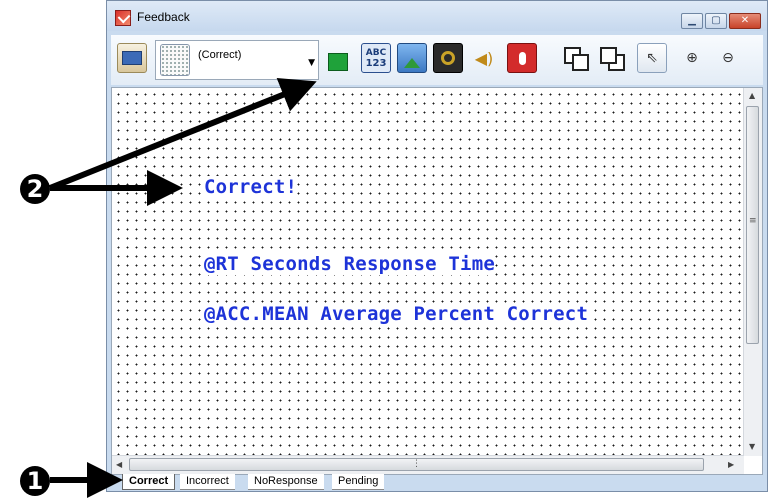 This screenshot has width=768, height=500. What do you see at coordinates (35, 481) in the screenshot?
I see `annotation-marker-1: 1` at bounding box center [35, 481].